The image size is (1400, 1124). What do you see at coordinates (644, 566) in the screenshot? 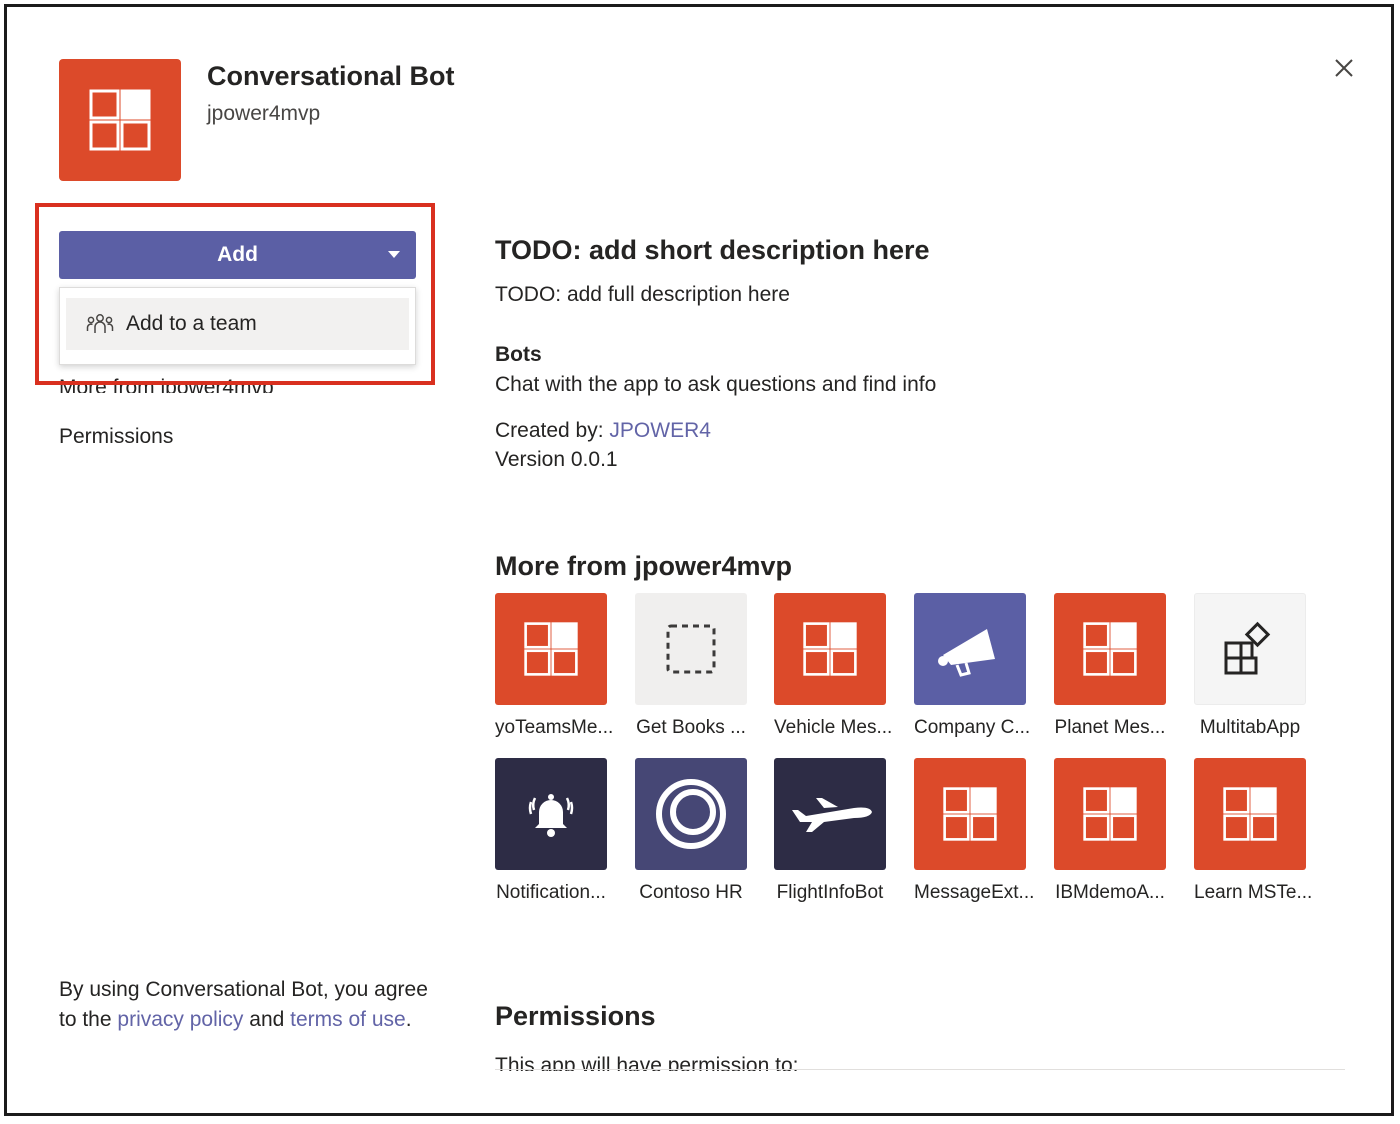
I see `more-from-heading: More from jpower4mvp` at bounding box center [644, 566].